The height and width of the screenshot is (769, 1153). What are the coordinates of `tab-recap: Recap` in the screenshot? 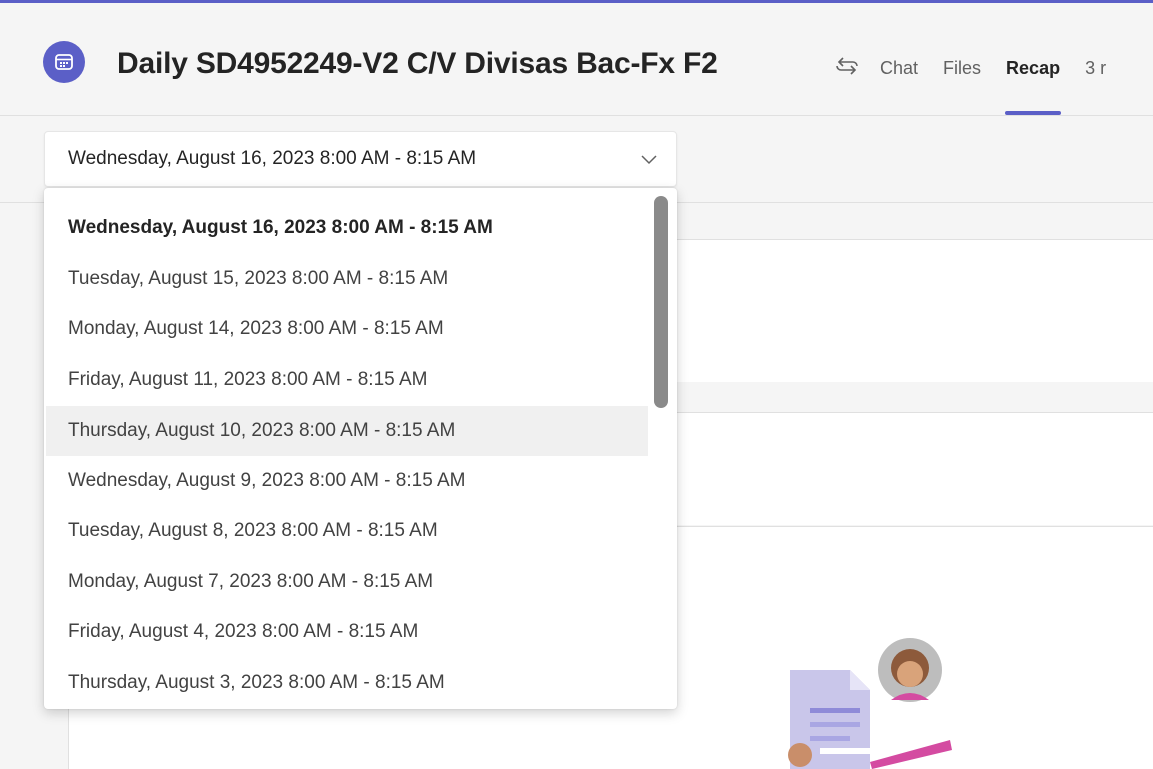 It's located at (1033, 85).